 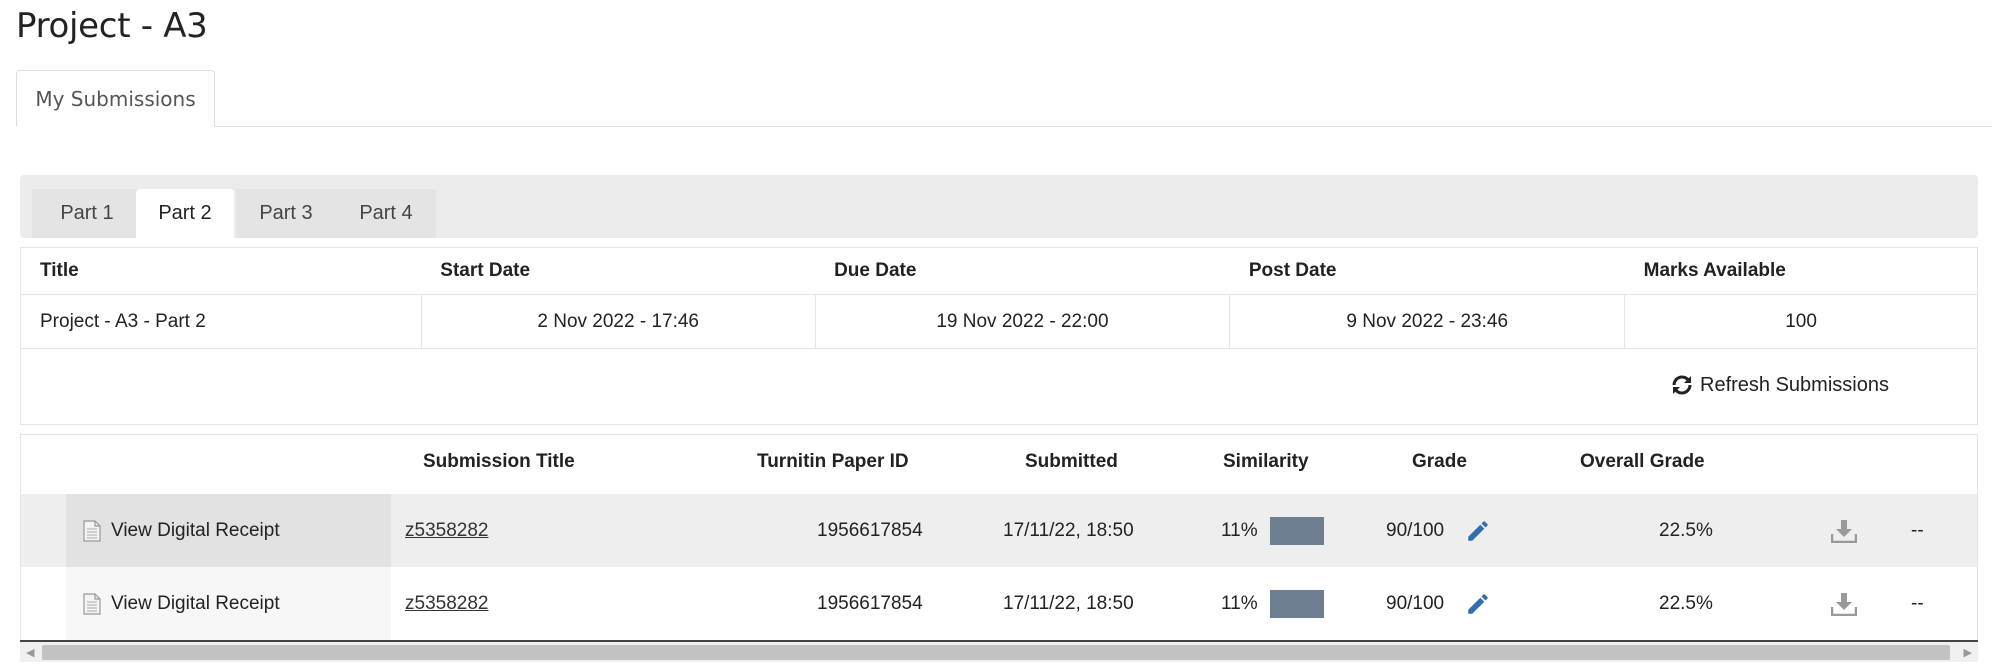 What do you see at coordinates (1642, 461) in the screenshot?
I see `header-overall-grade: Overall Grade` at bounding box center [1642, 461].